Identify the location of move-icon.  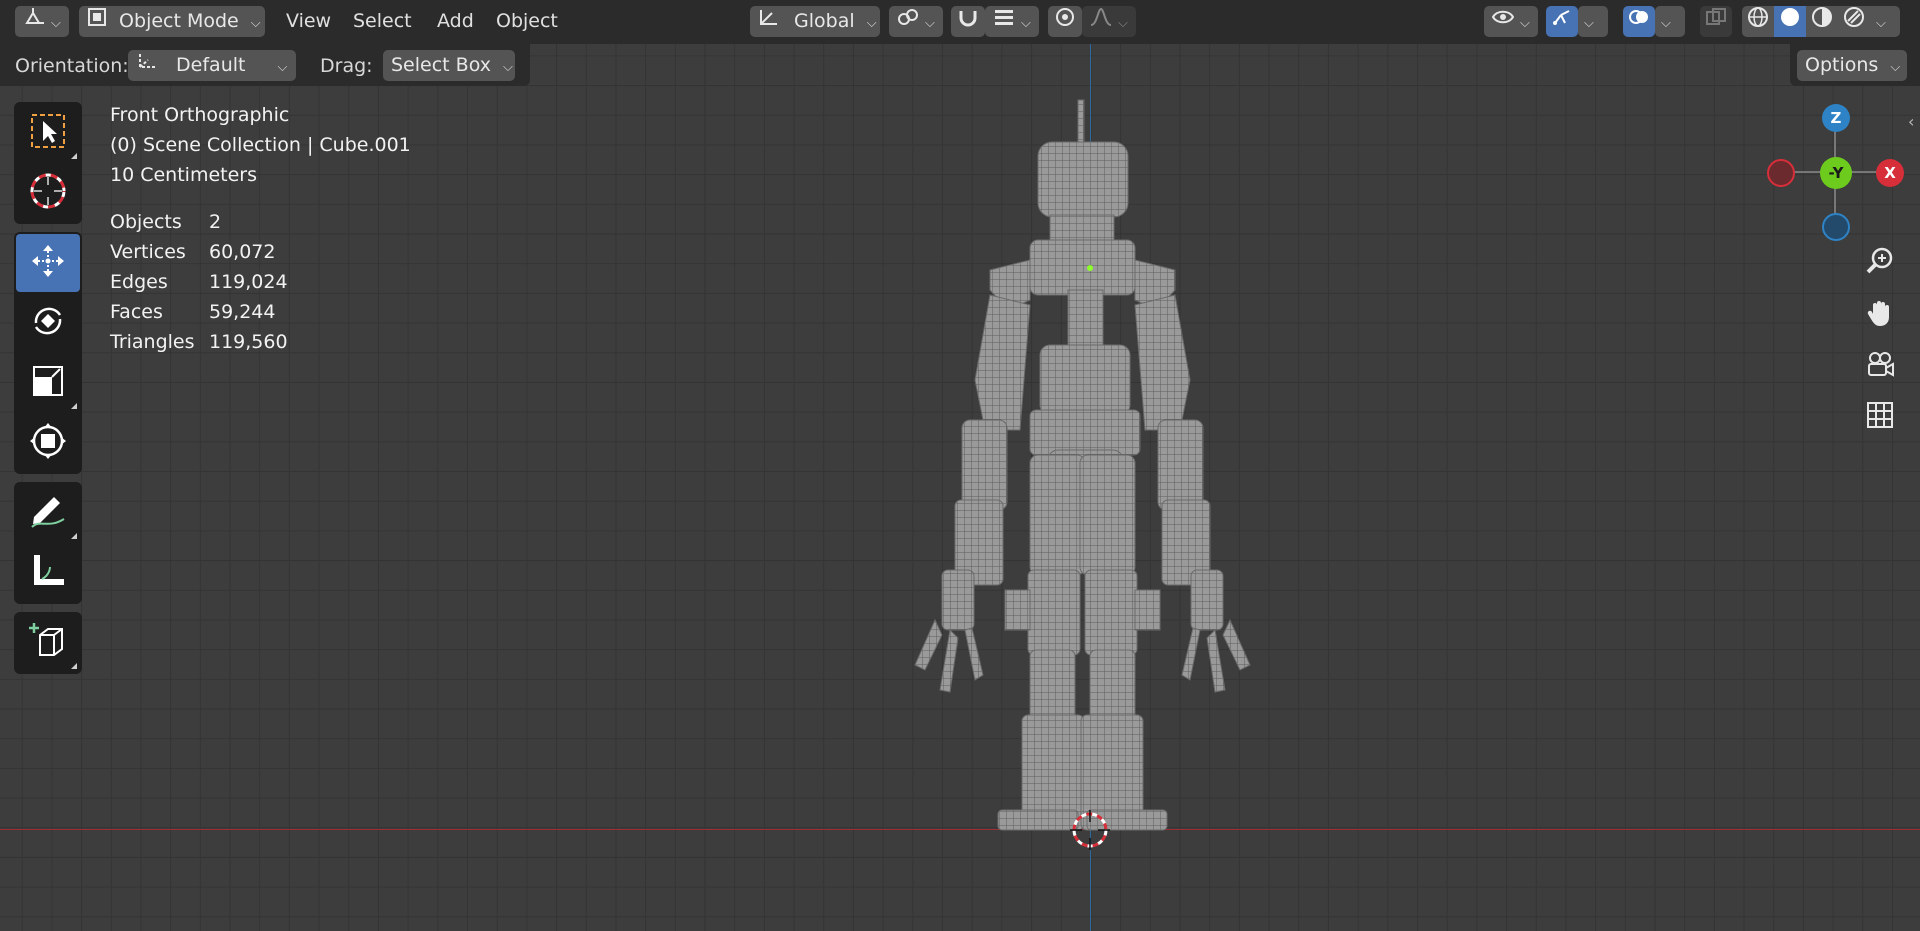
(48, 263).